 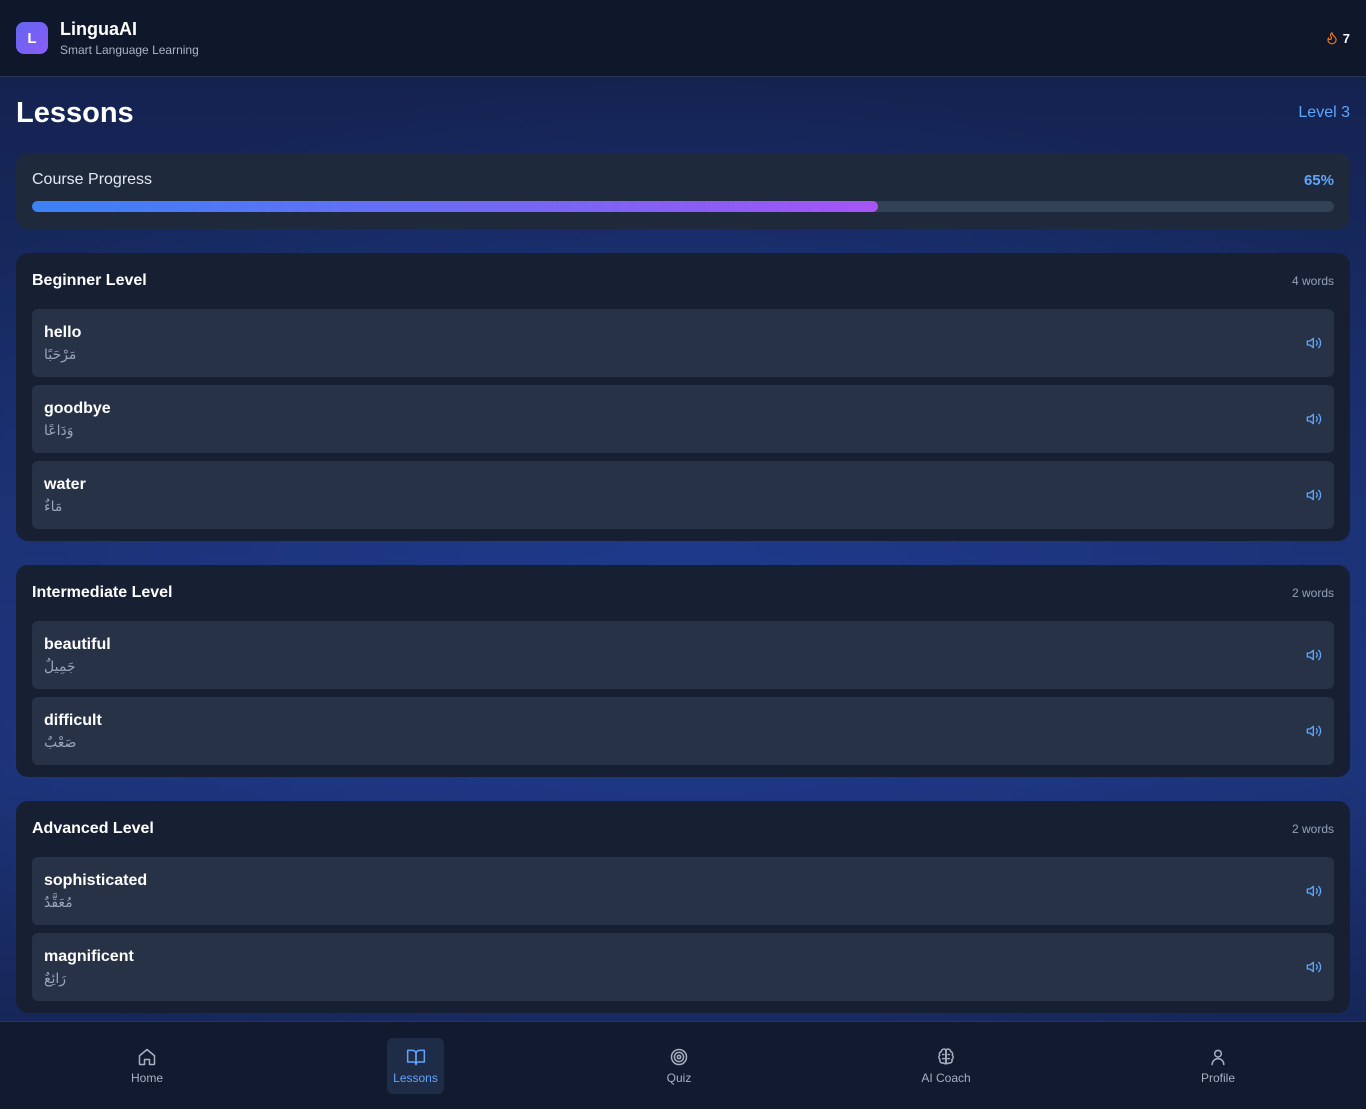 What do you see at coordinates (683, 419) in the screenshot?
I see `word-card-goodbye: goodbye وَدَاعًا` at bounding box center [683, 419].